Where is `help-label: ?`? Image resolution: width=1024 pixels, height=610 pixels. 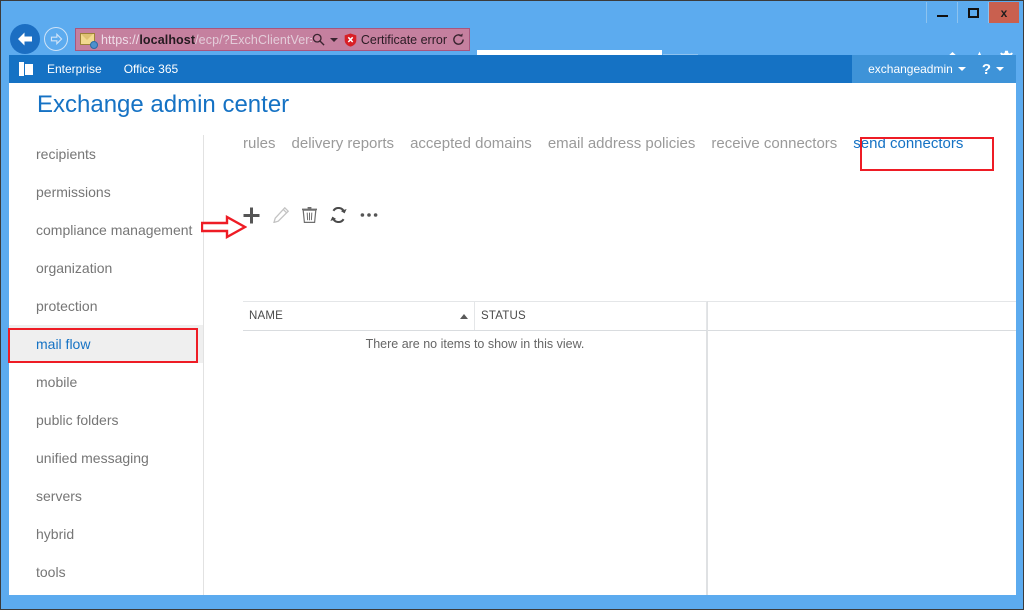
help-label: ? is located at coordinates (986, 69).